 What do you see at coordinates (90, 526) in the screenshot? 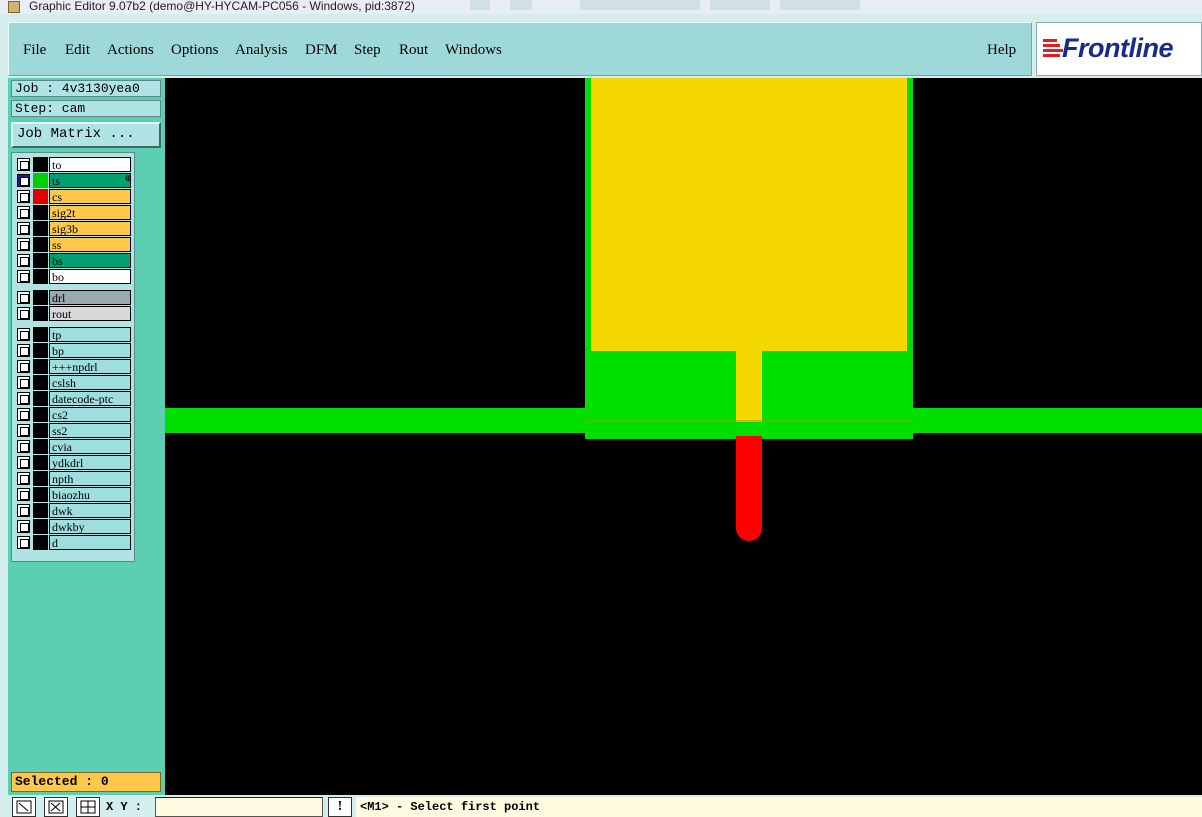
I see `layer-name: dwkby` at bounding box center [90, 526].